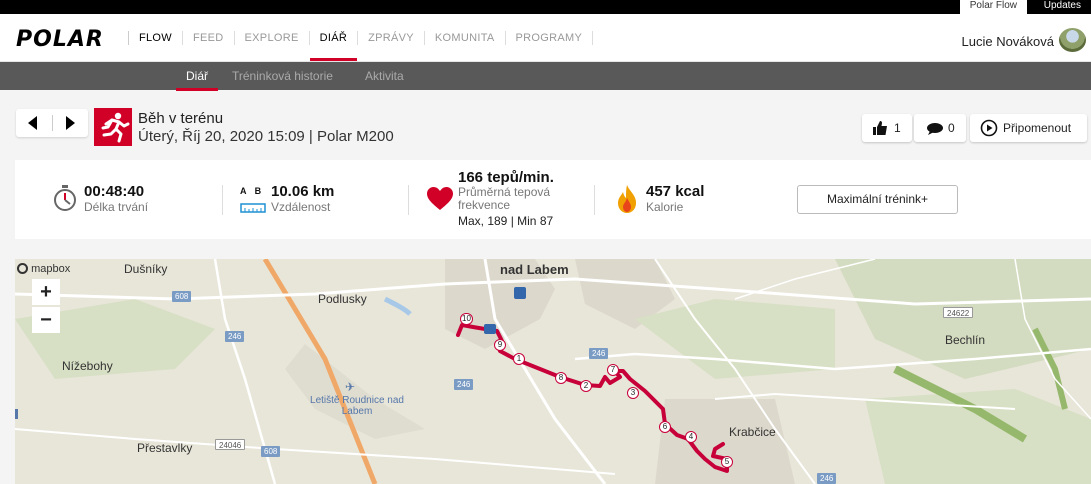 This screenshot has height=484, width=1091. I want to click on calories-value: 457 kcal, so click(675, 191).